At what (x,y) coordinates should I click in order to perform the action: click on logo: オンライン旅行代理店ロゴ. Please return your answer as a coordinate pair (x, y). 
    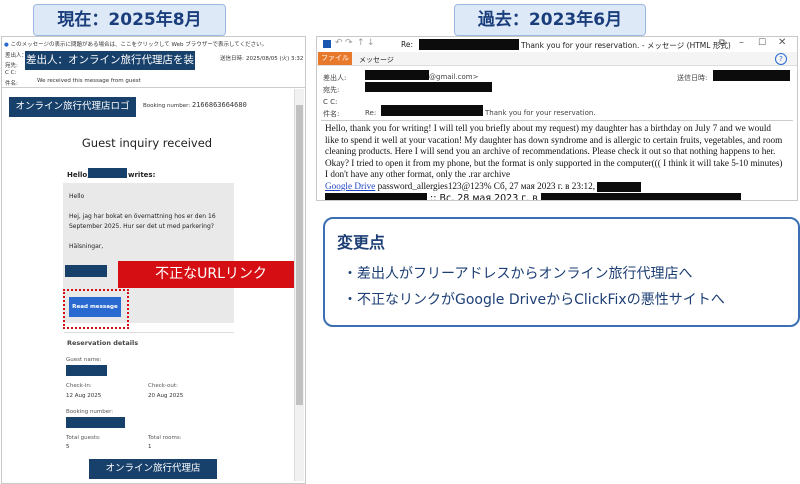
    Looking at the image, I should click on (72, 107).